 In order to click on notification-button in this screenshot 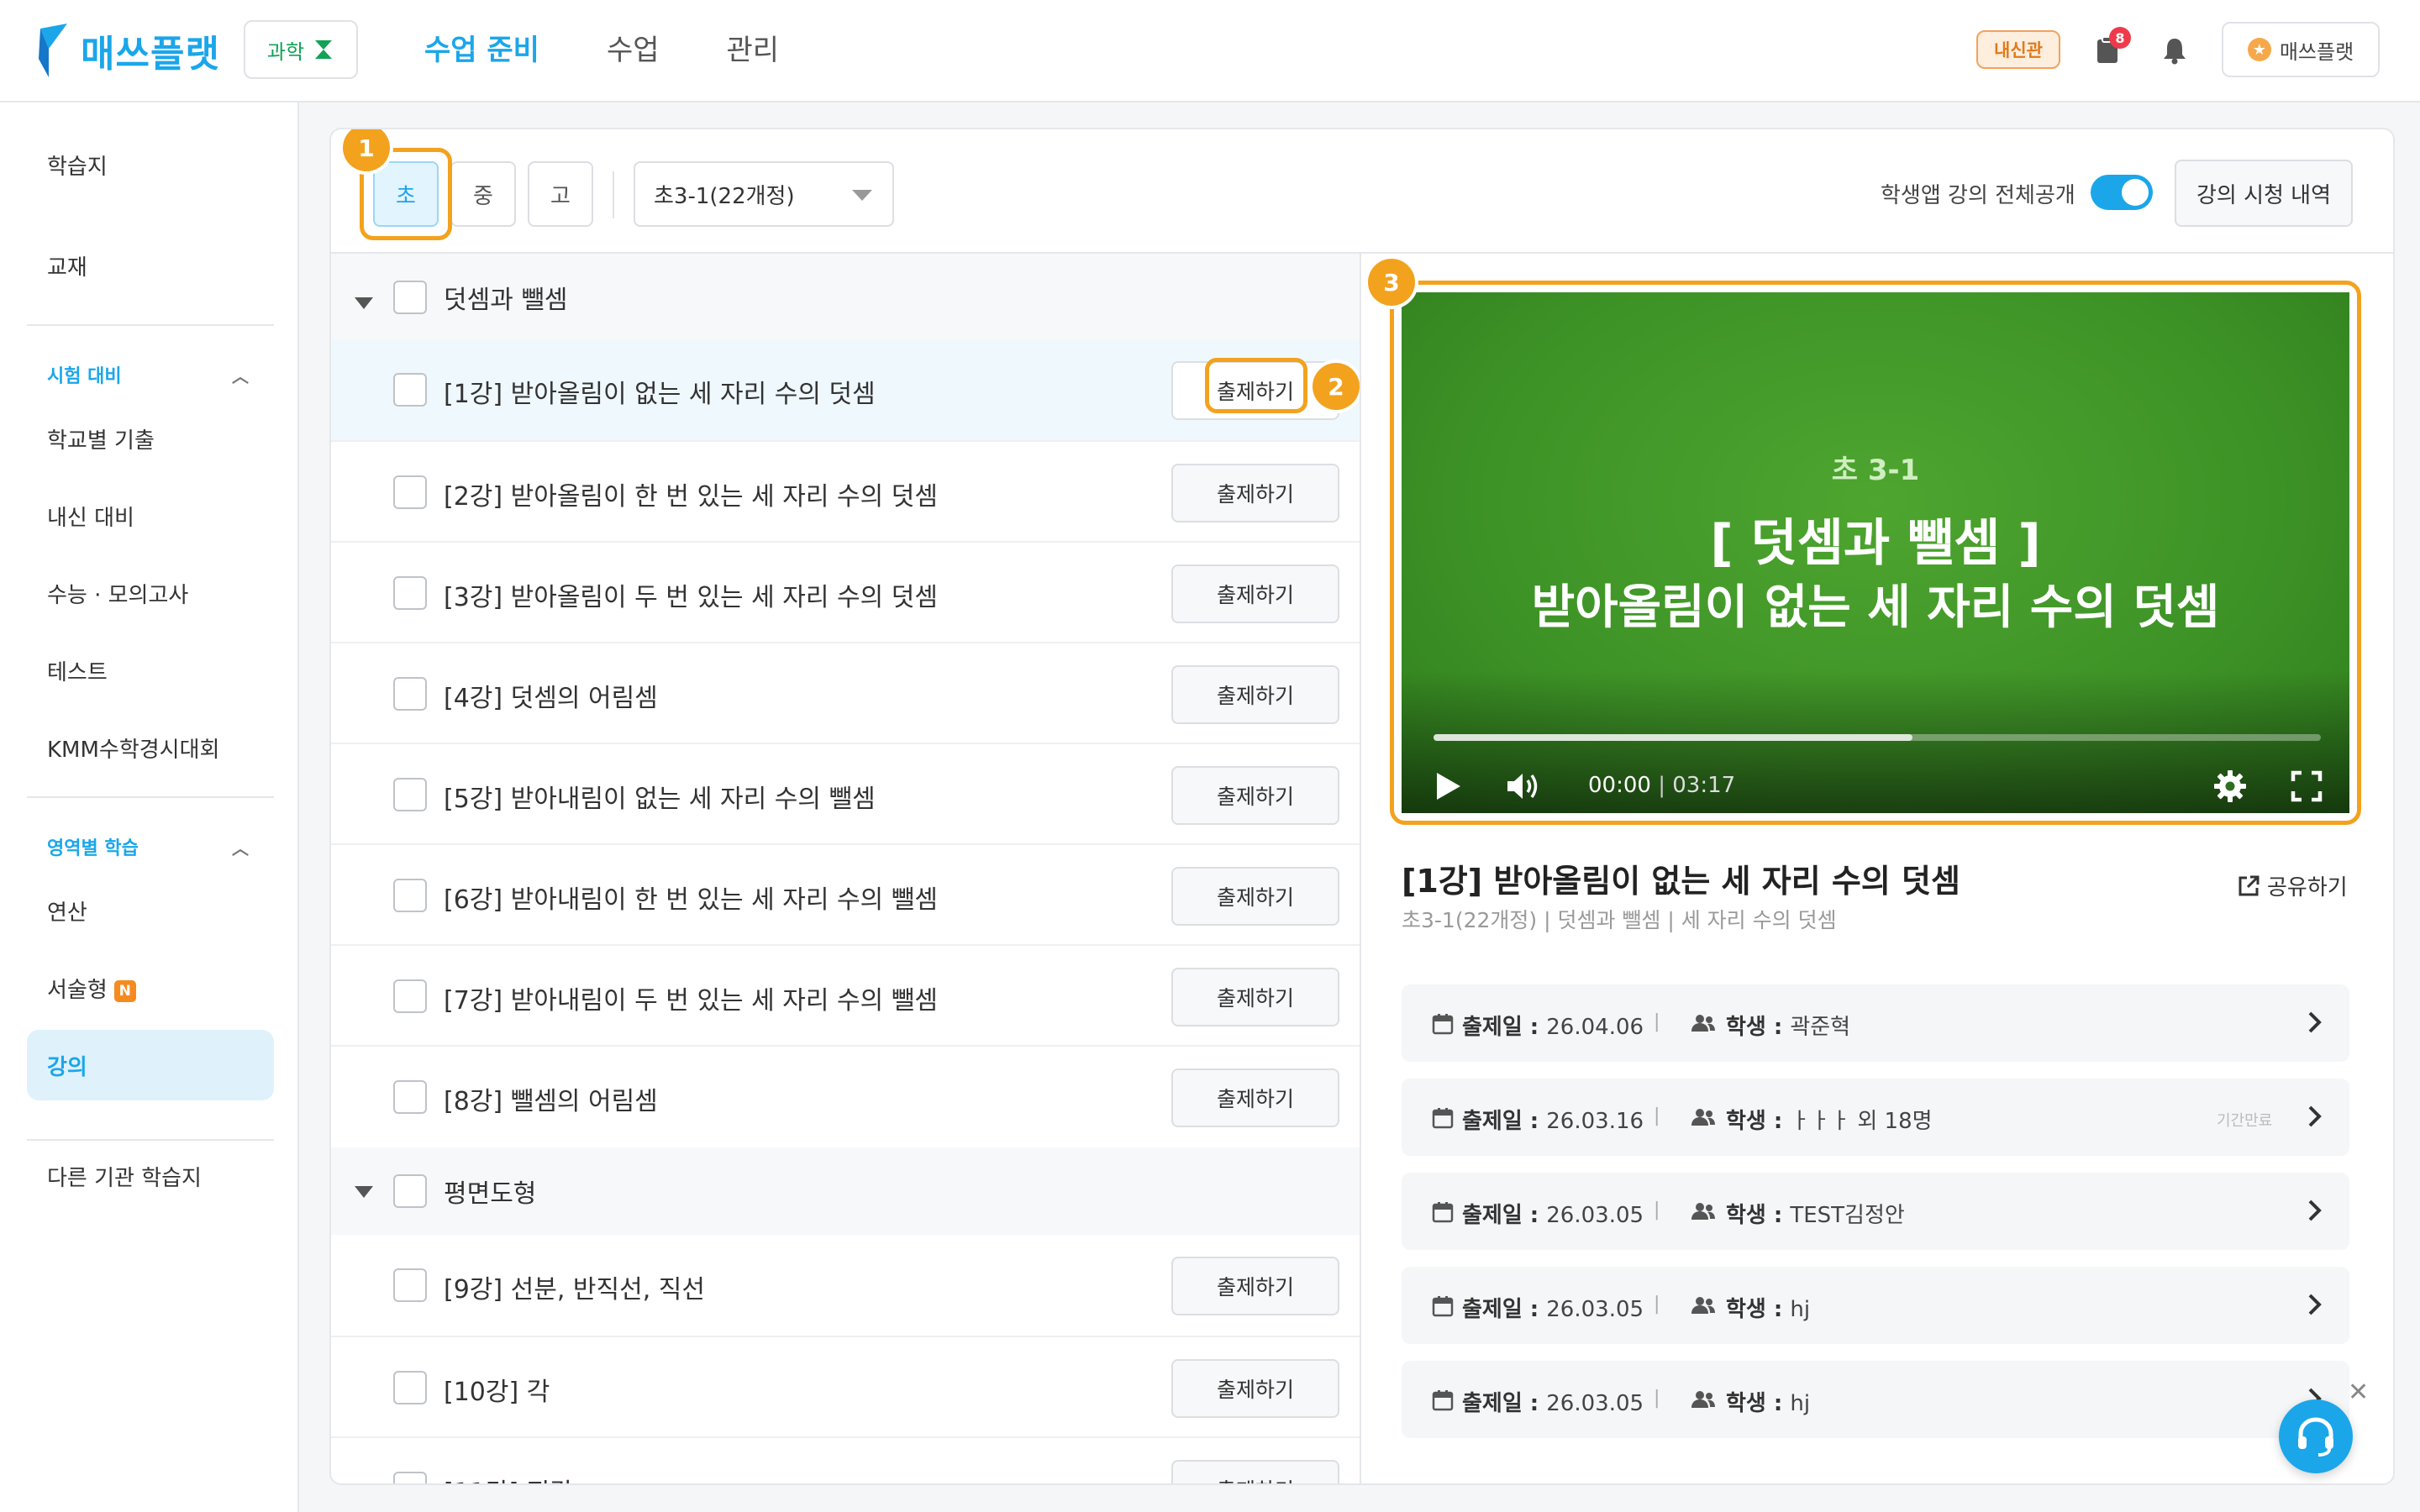, I will do `click(2174, 50)`.